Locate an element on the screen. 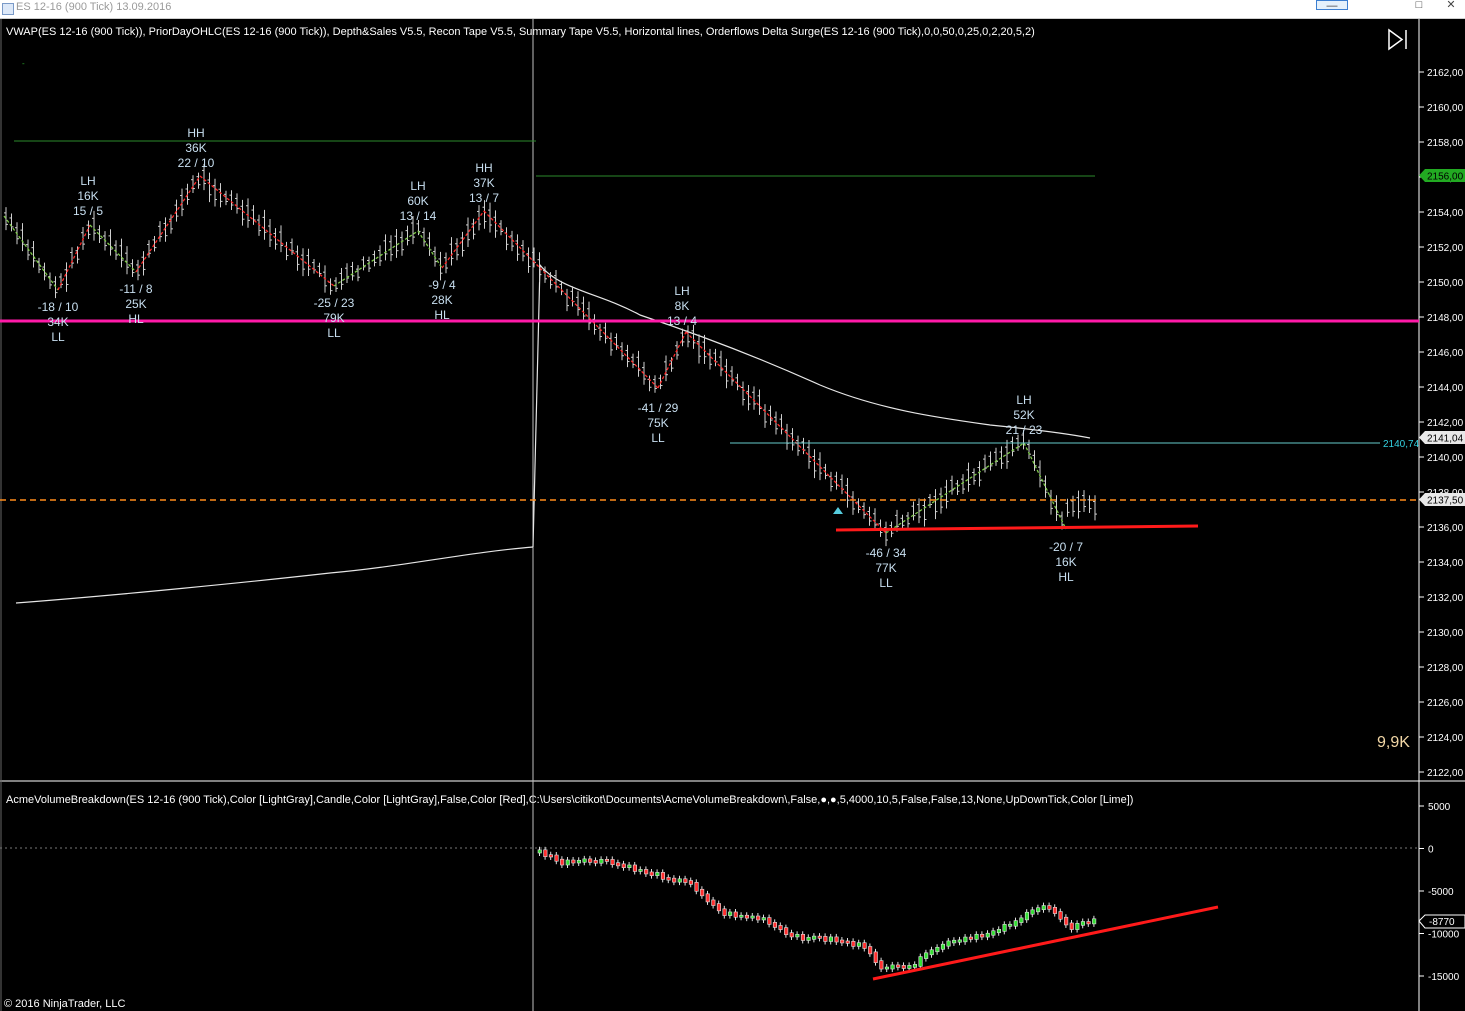 The image size is (1465, 1011). delta-tick-label: -10000 is located at coordinates (1444, 935).